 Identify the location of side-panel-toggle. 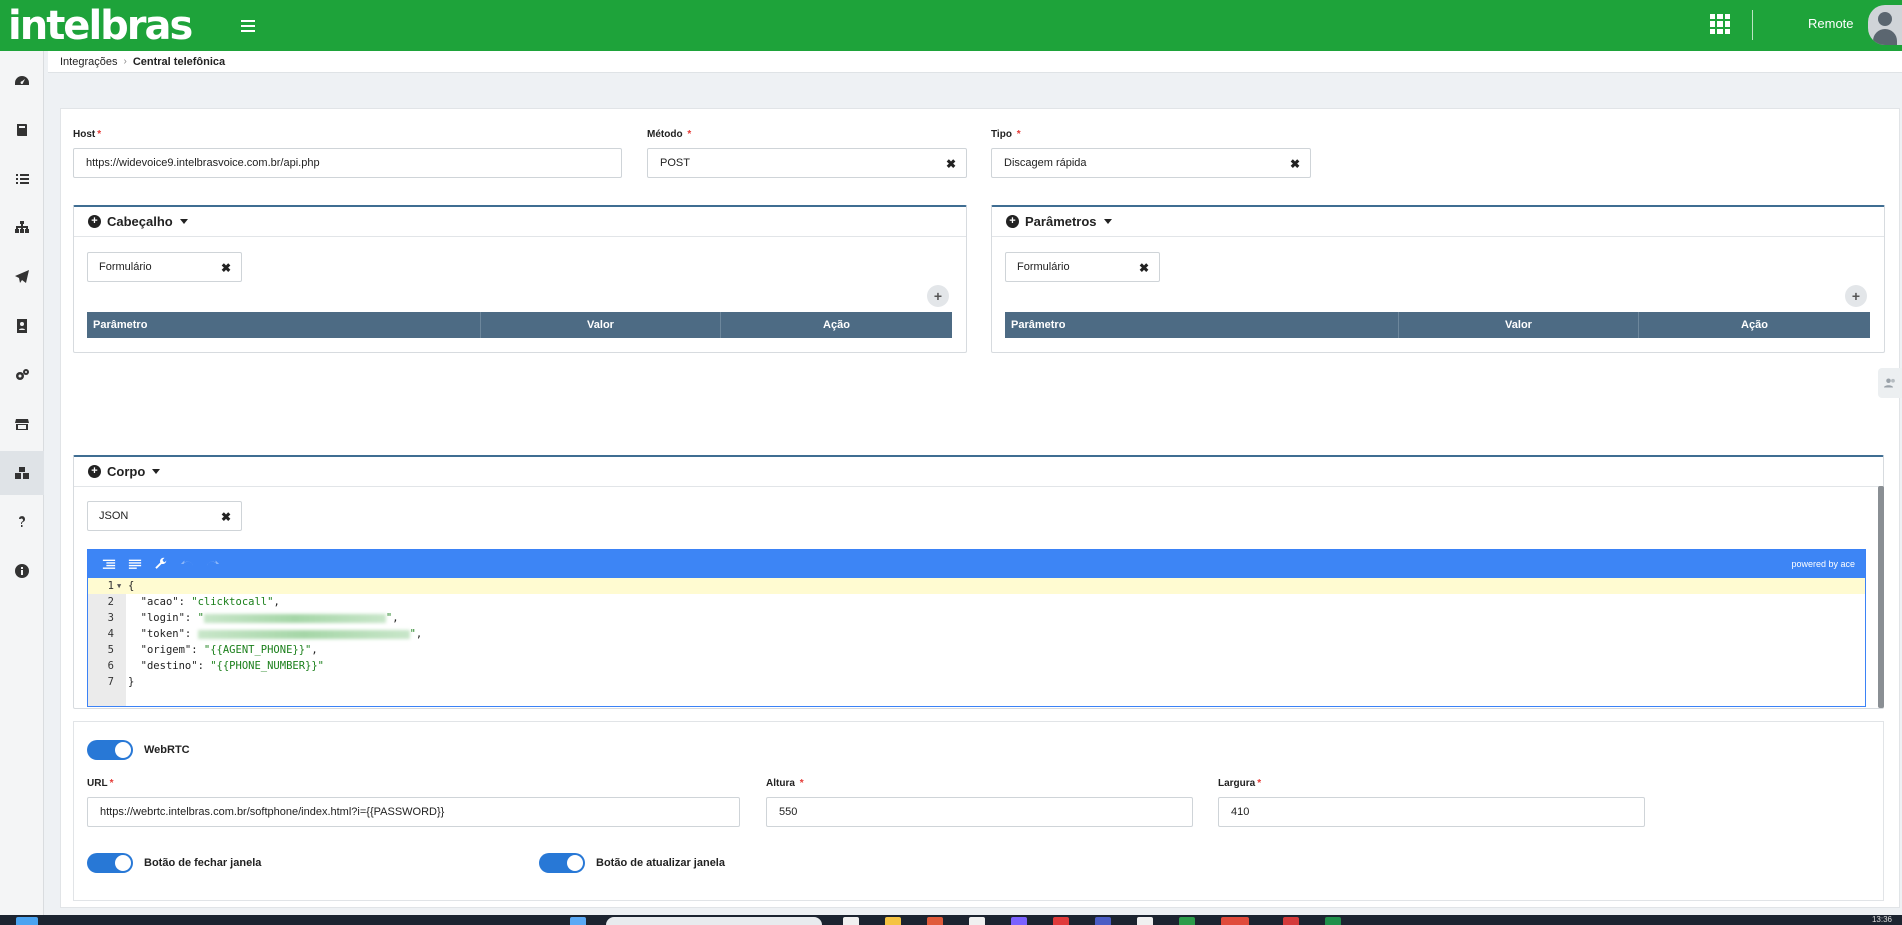
(1890, 383).